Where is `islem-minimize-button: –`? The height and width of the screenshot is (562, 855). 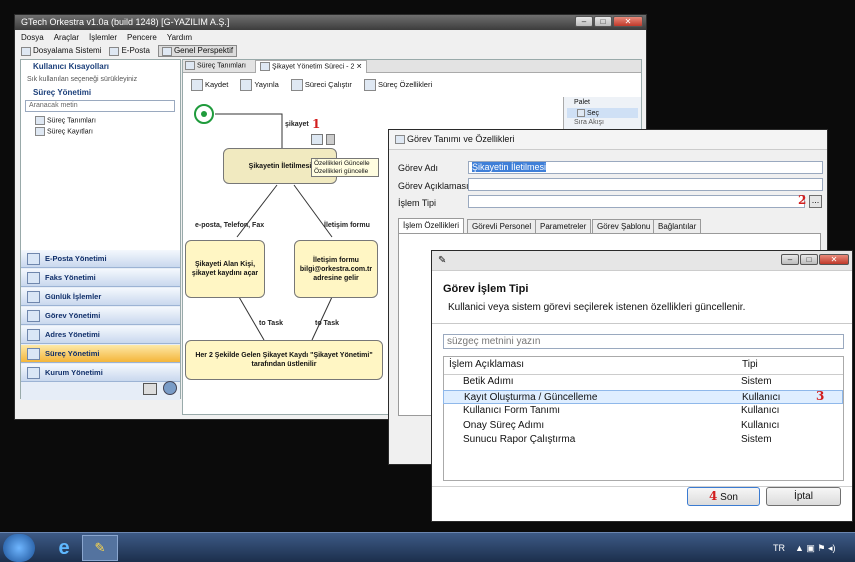 islem-minimize-button: – is located at coordinates (790, 259).